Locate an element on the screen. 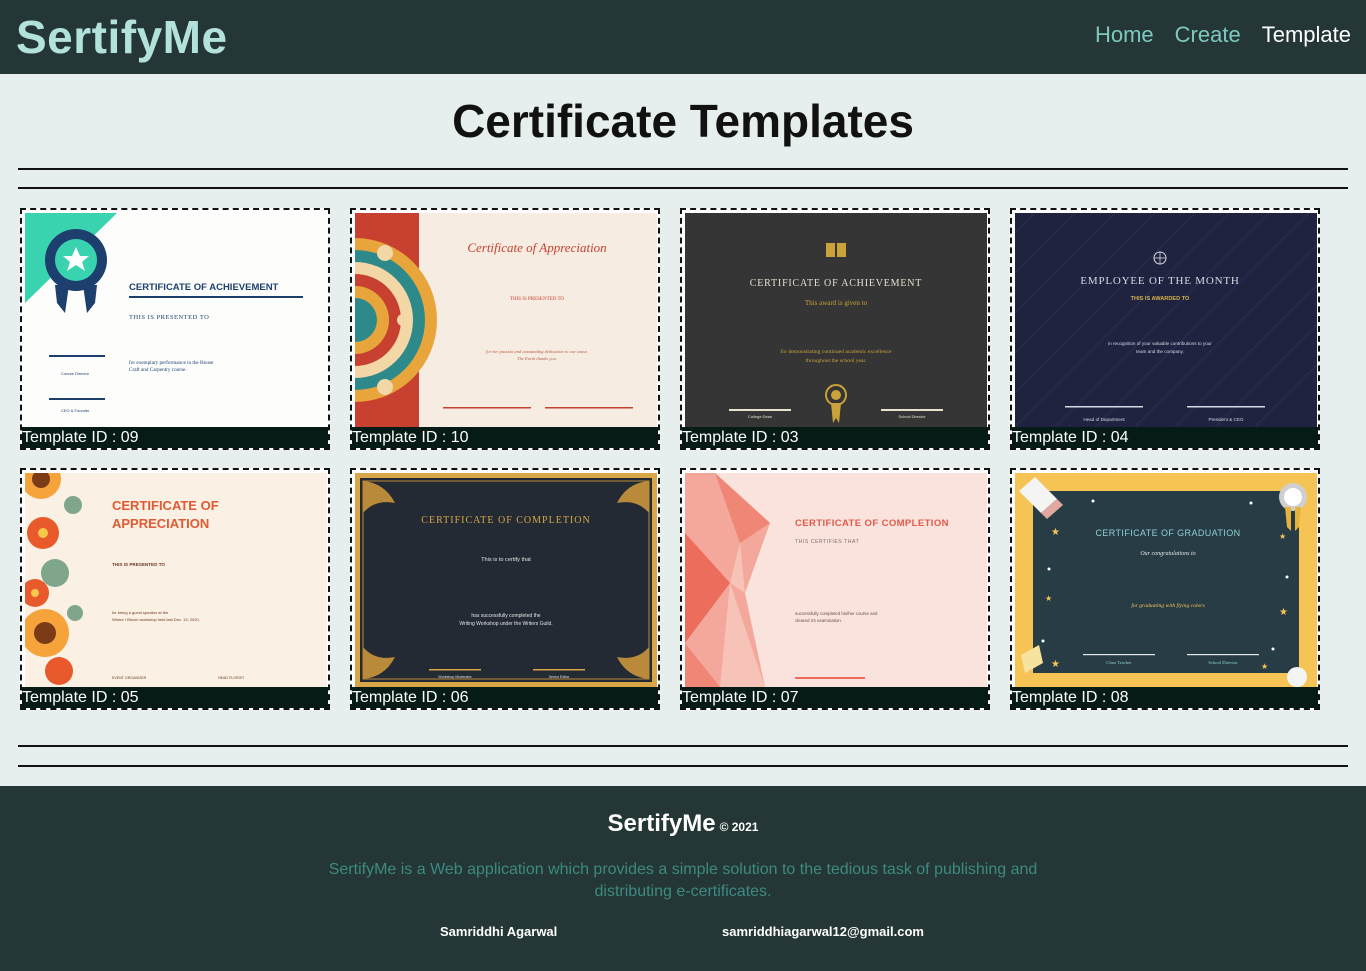 The width and height of the screenshot is (1366, 971). nav-create-link: Create is located at coordinates (1208, 35).